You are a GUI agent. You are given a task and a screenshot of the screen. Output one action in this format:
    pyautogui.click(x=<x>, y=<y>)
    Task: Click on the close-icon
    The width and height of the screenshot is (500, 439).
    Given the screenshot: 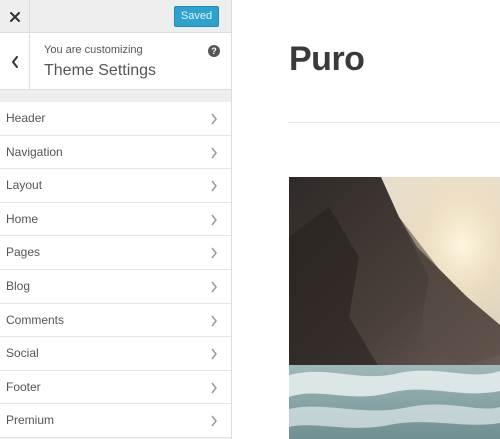 What is the action you would take?
    pyautogui.click(x=14, y=16)
    